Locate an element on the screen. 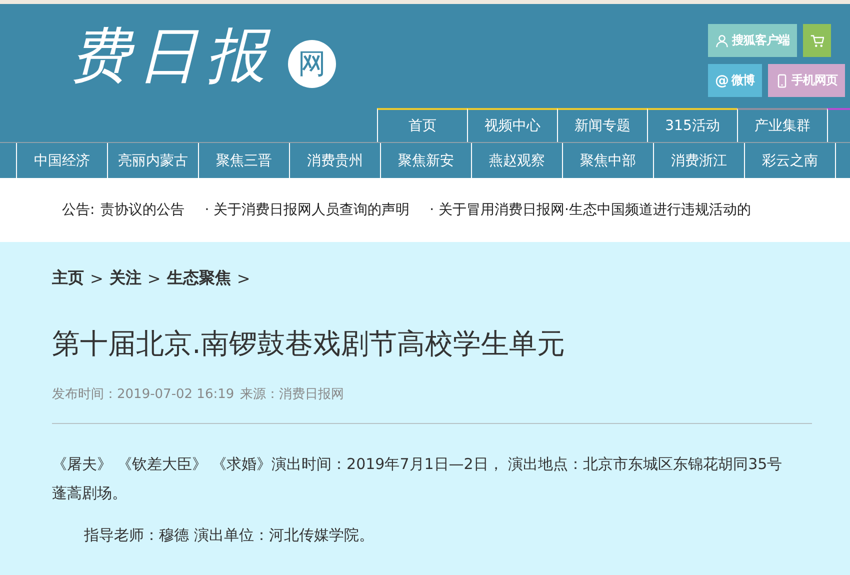  logo-badge: 网 is located at coordinates (312, 64).